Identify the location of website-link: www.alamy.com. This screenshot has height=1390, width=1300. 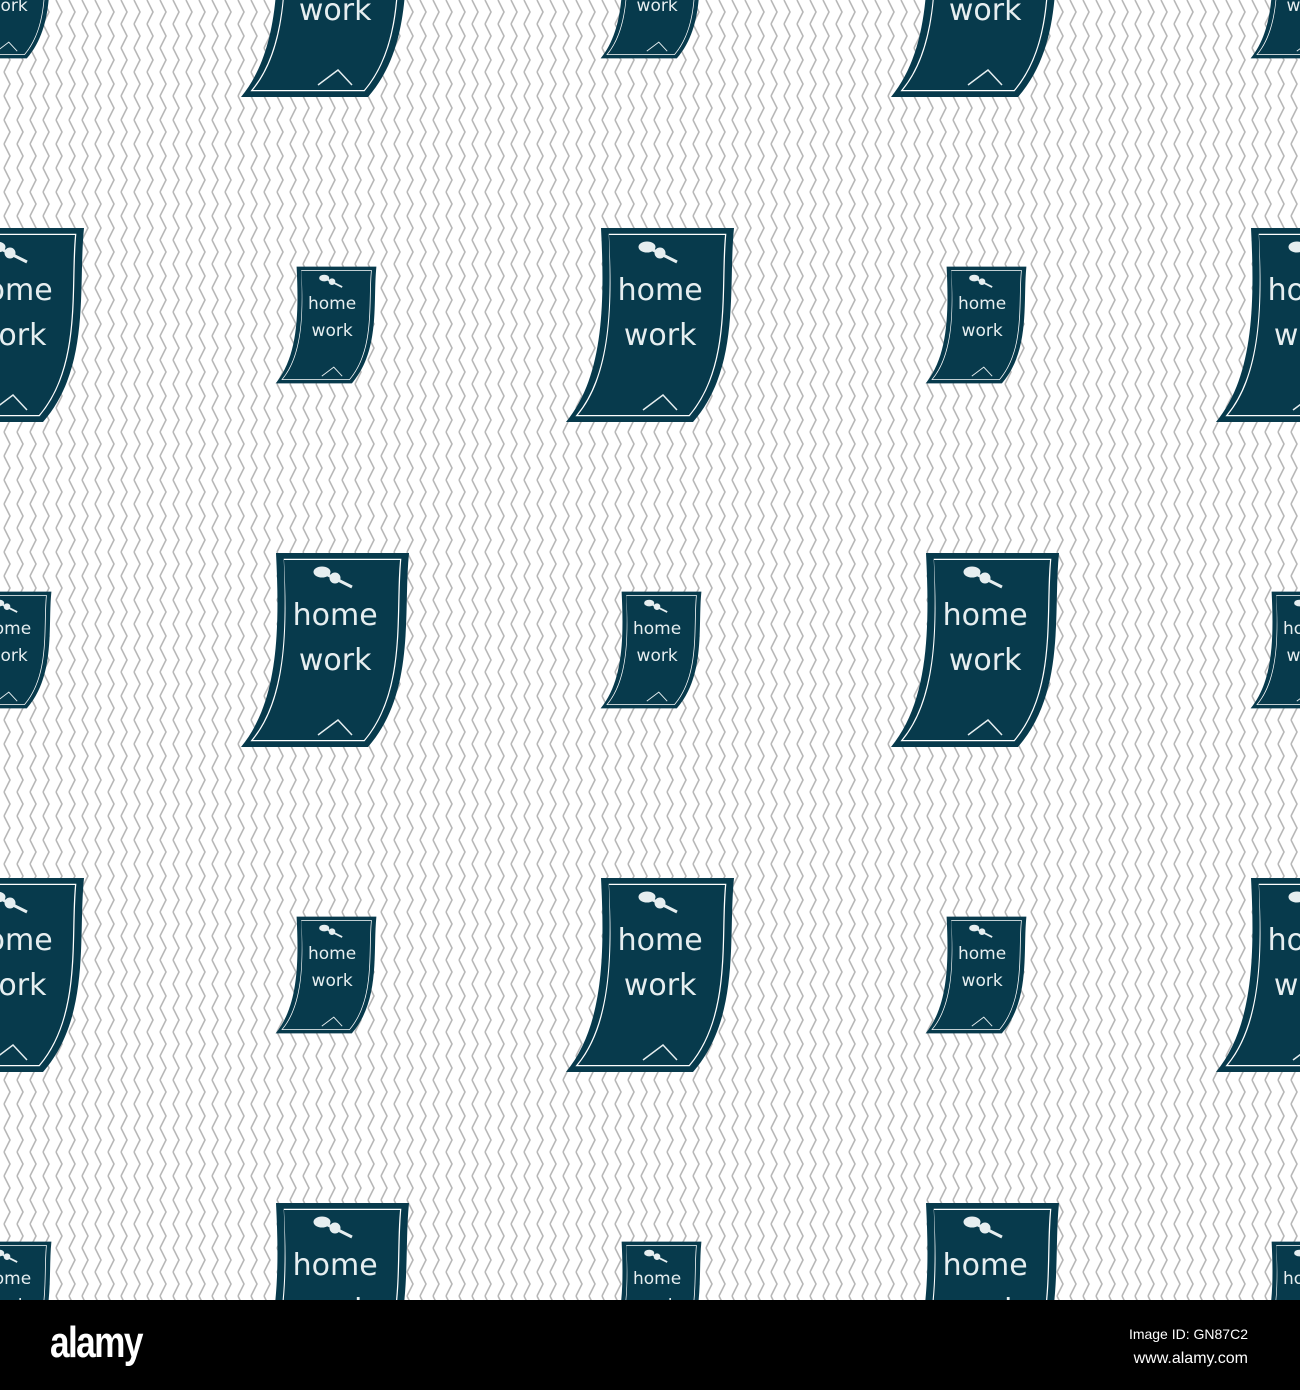
(1190, 1358).